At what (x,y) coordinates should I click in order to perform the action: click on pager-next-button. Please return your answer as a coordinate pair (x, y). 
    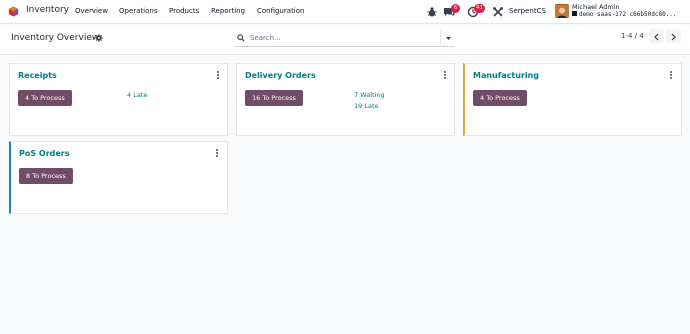
    Looking at the image, I should click on (673, 36).